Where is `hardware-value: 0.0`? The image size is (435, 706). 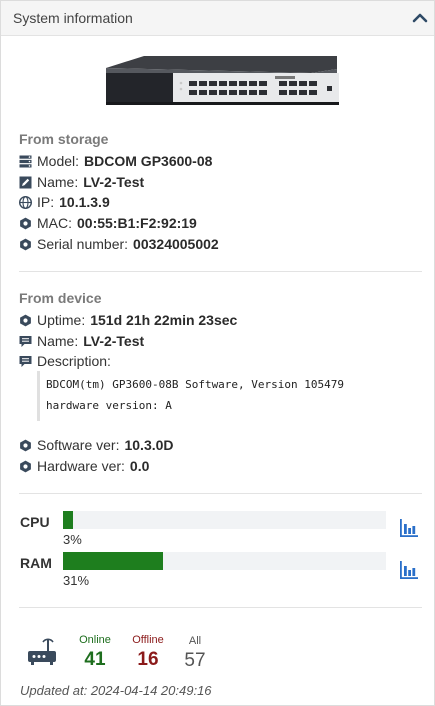
hardware-value: 0.0 is located at coordinates (139, 466).